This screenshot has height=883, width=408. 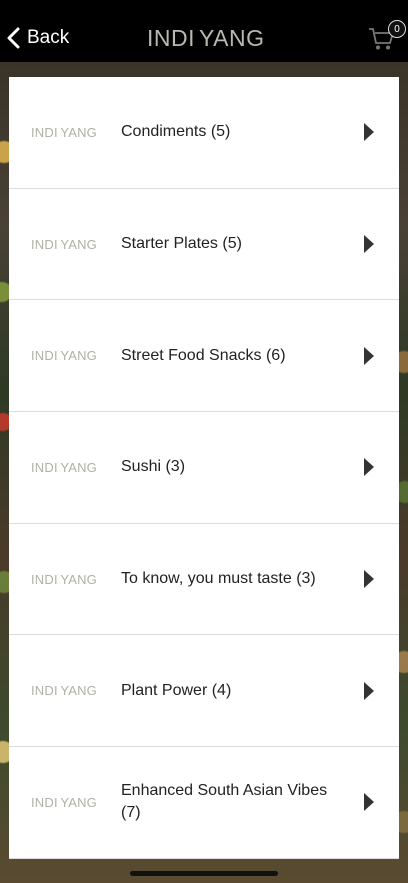 I want to click on cart-count-badge: 0, so click(x=397, y=29).